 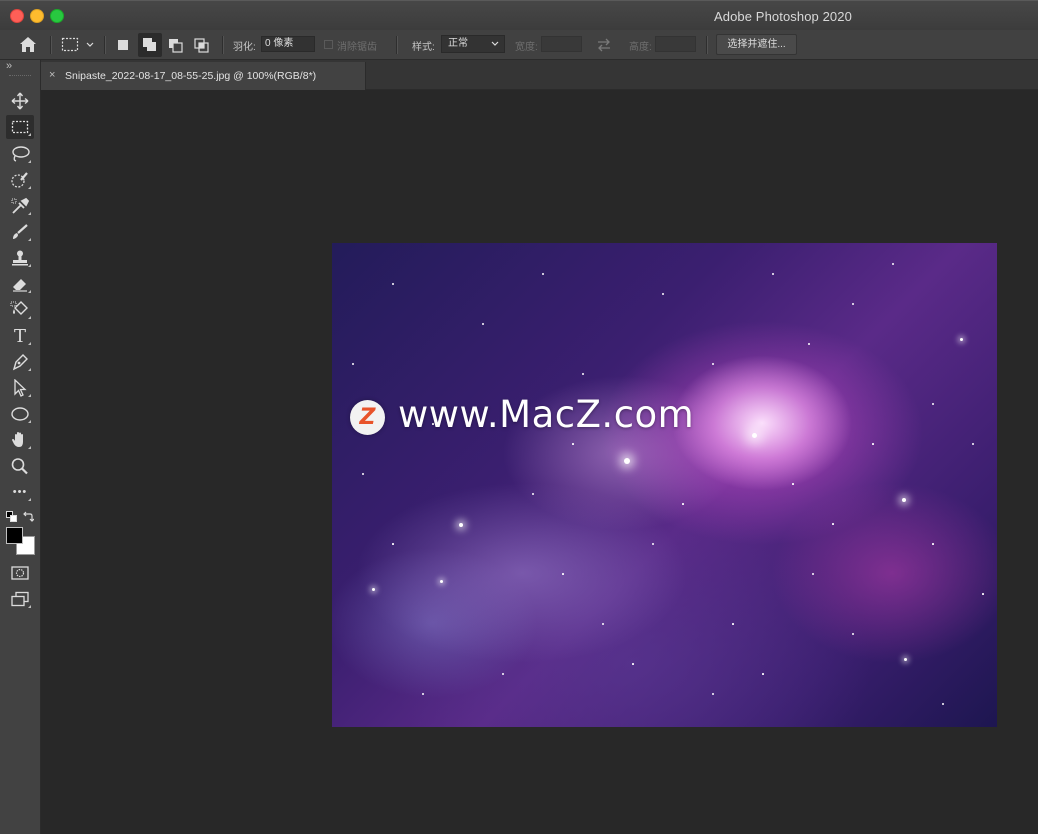 What do you see at coordinates (123, 47) in the screenshot?
I see `new-selection-icon` at bounding box center [123, 47].